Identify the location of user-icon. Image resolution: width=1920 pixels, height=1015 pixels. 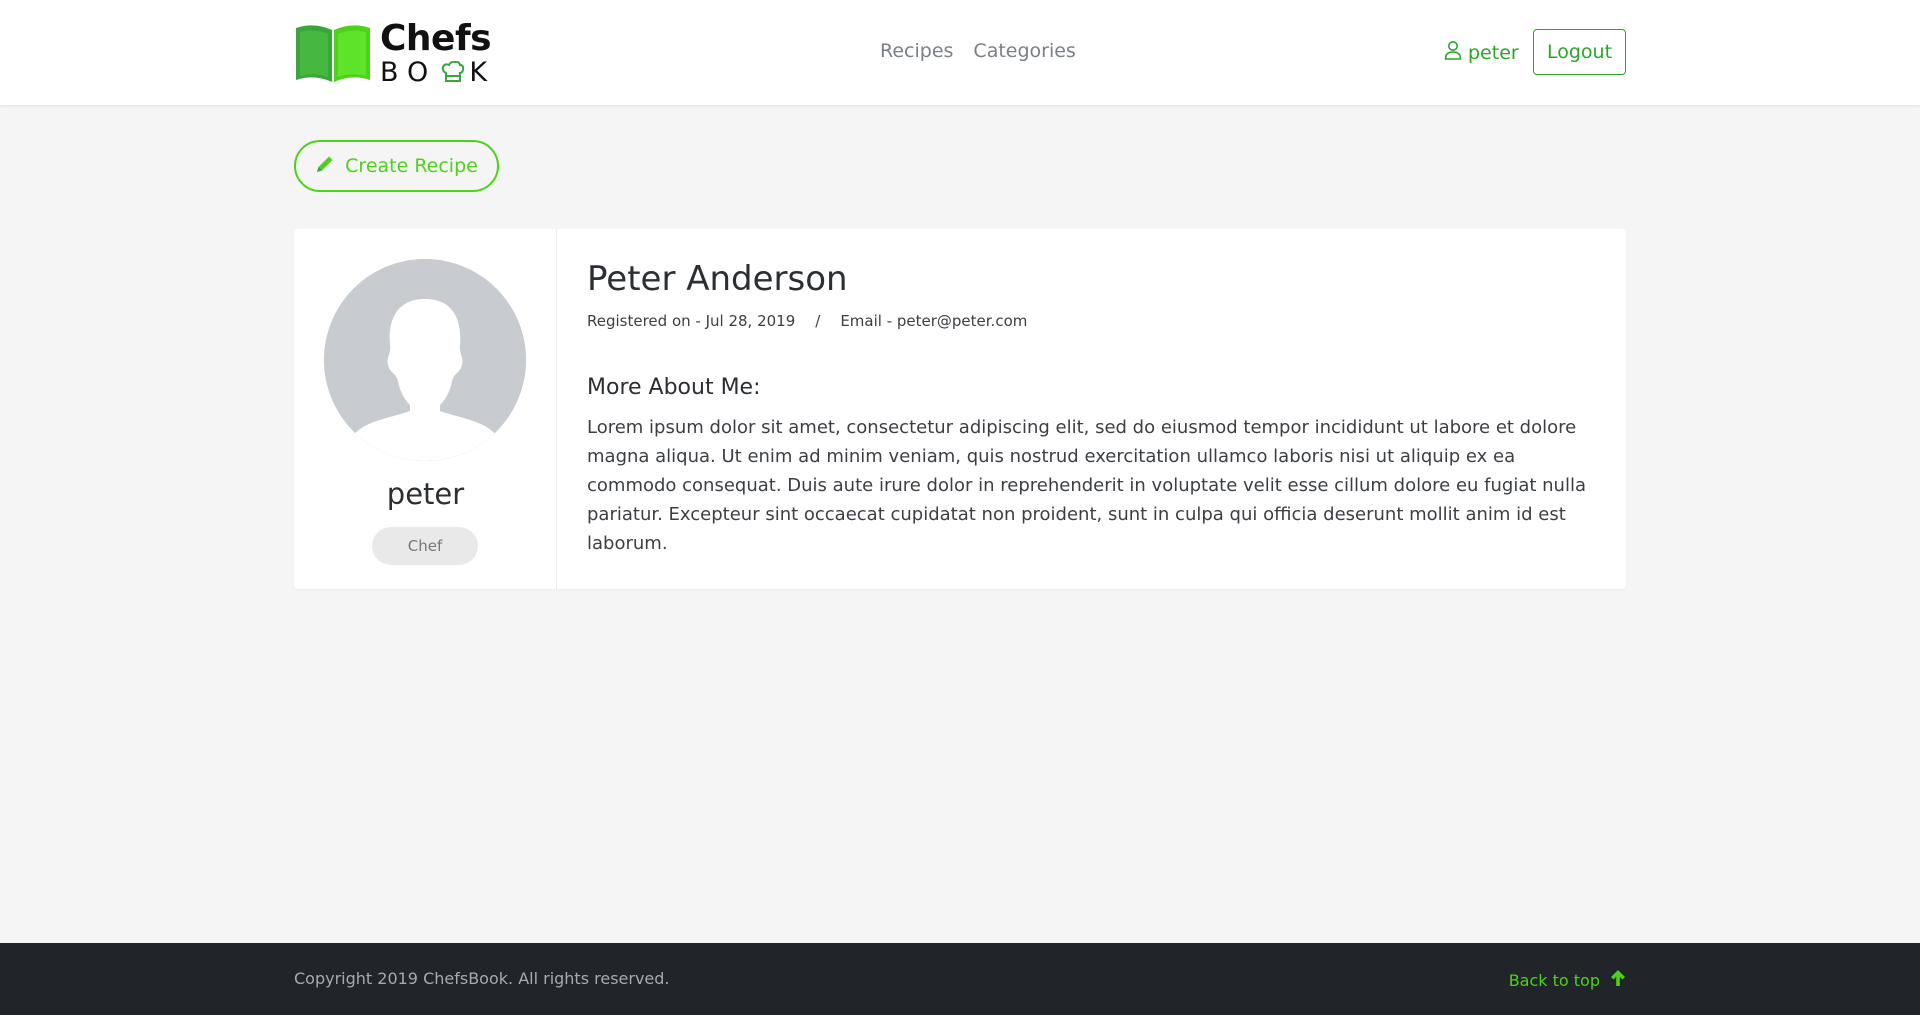
(1453, 52).